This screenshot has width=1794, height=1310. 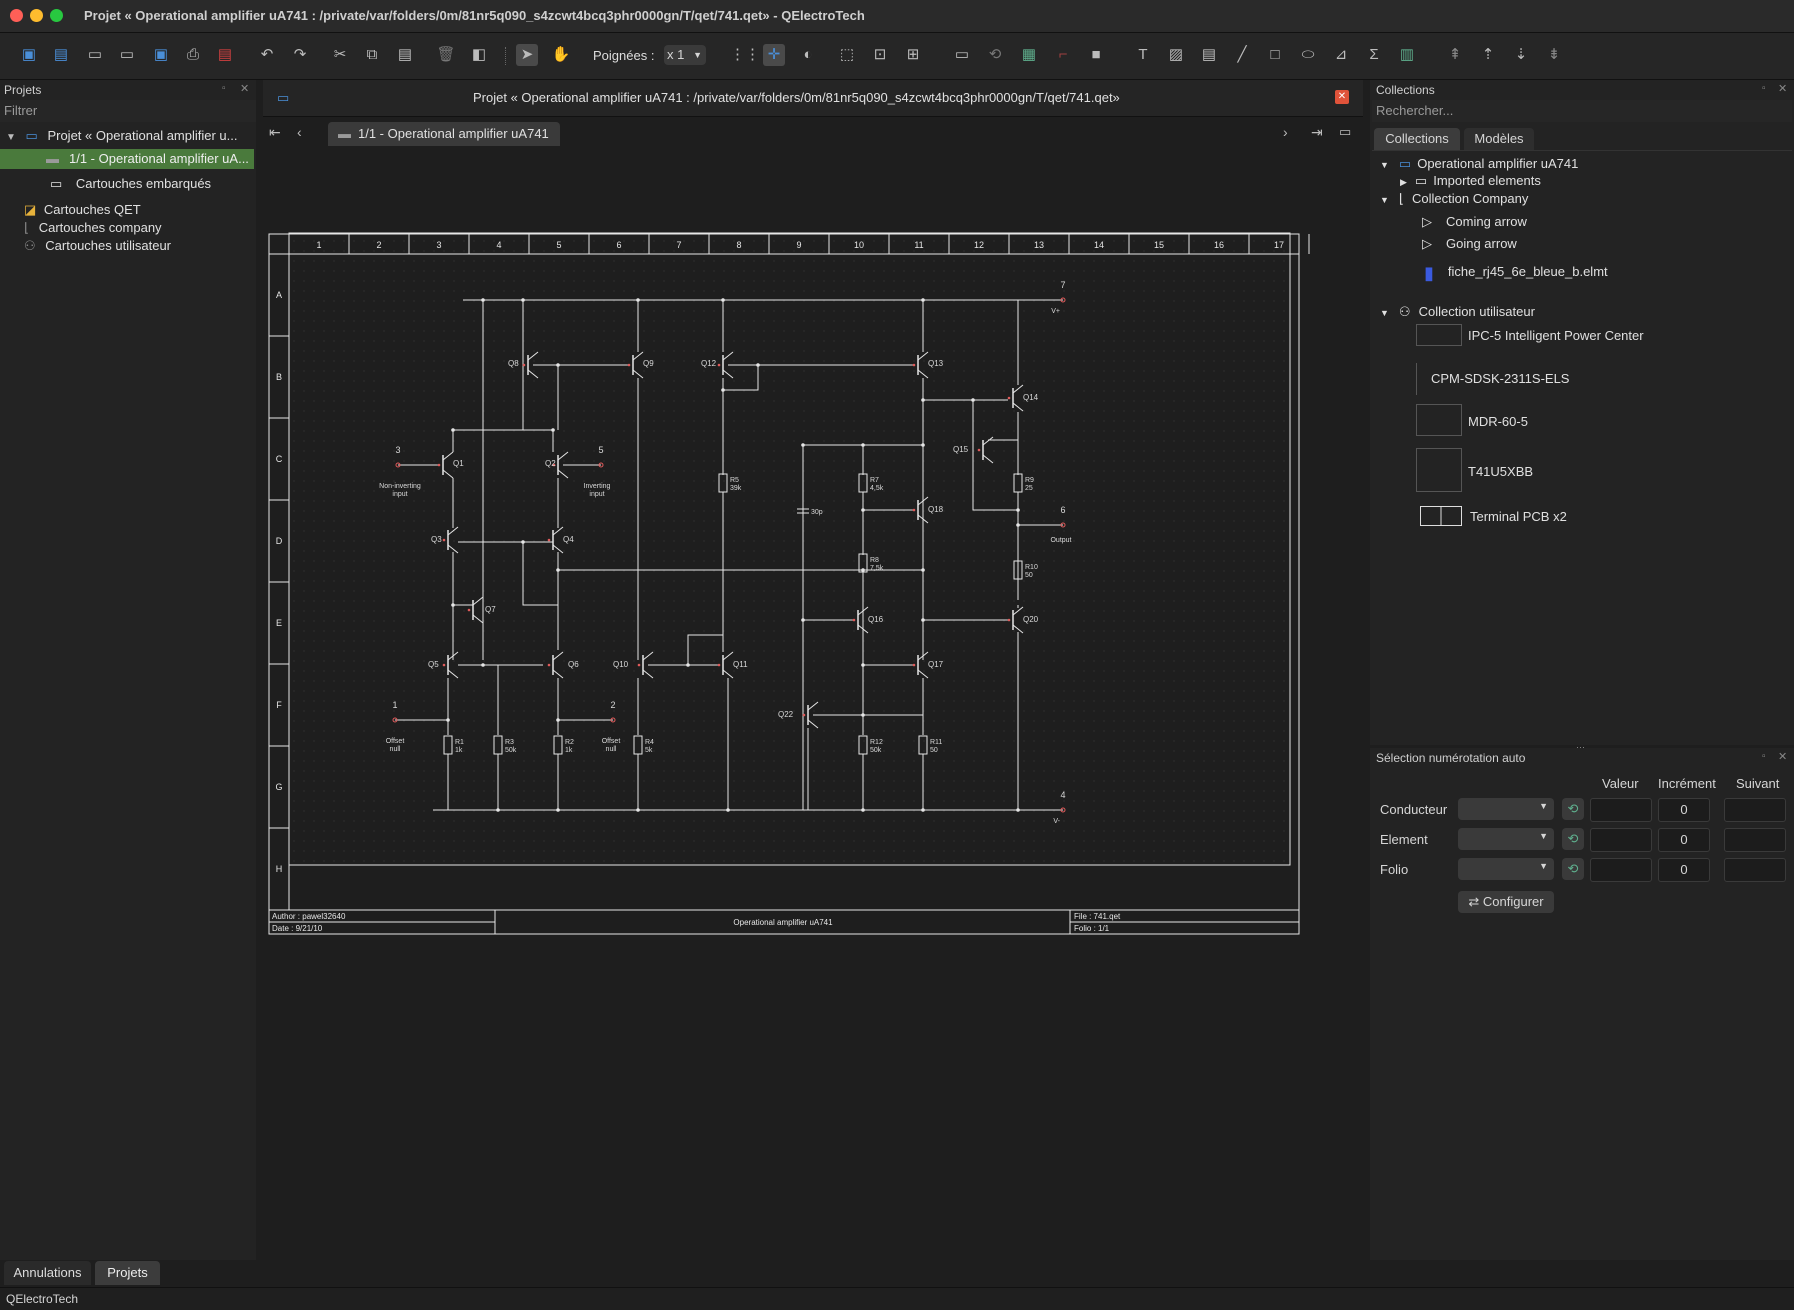 I want to click on polygon-icon: ⊿, so click(x=1341, y=55).